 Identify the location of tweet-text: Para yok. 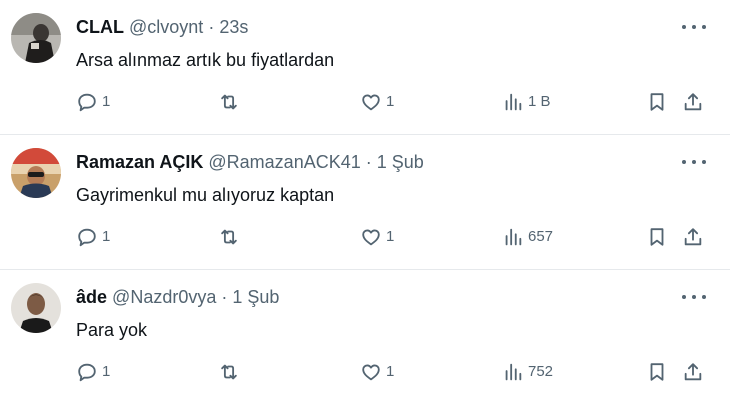
(112, 330).